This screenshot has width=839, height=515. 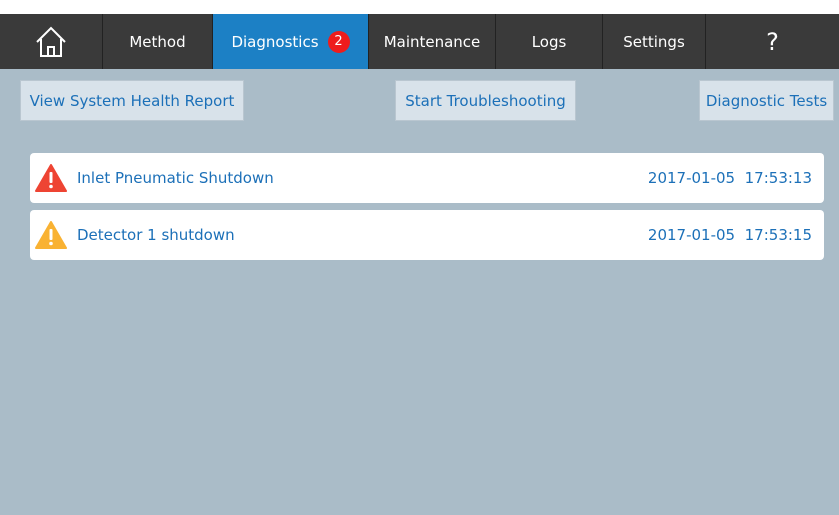 I want to click on tab-settings-label: Settings, so click(x=654, y=41).